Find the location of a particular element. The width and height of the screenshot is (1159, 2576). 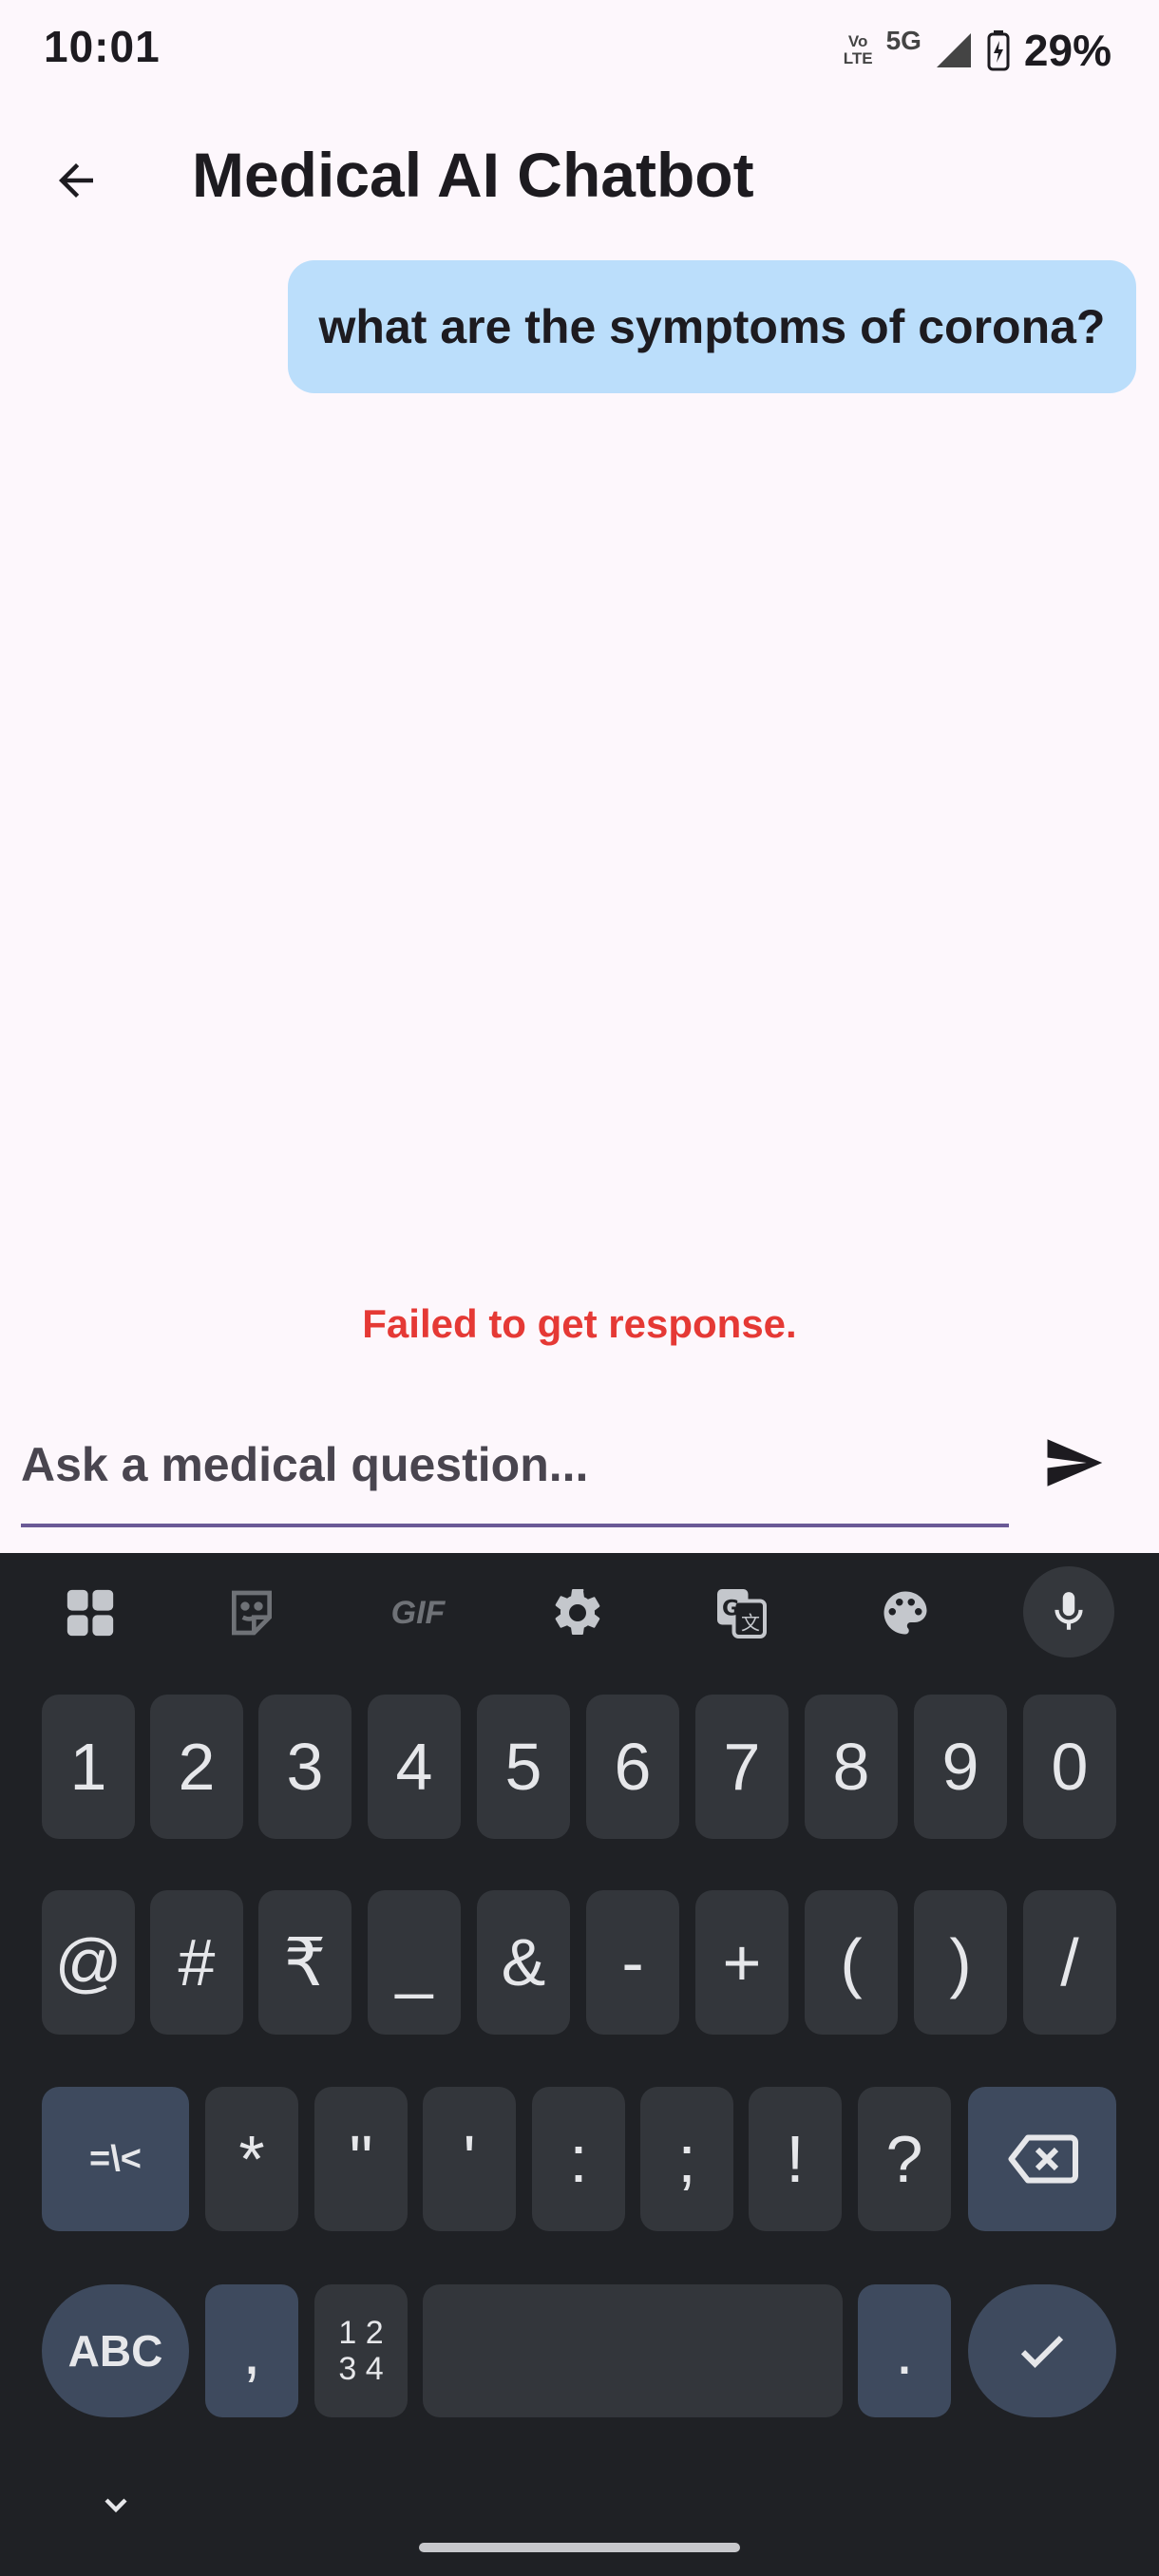

status-bar: 10:01 Vo LTE 5G 29% is located at coordinates (579, 52).